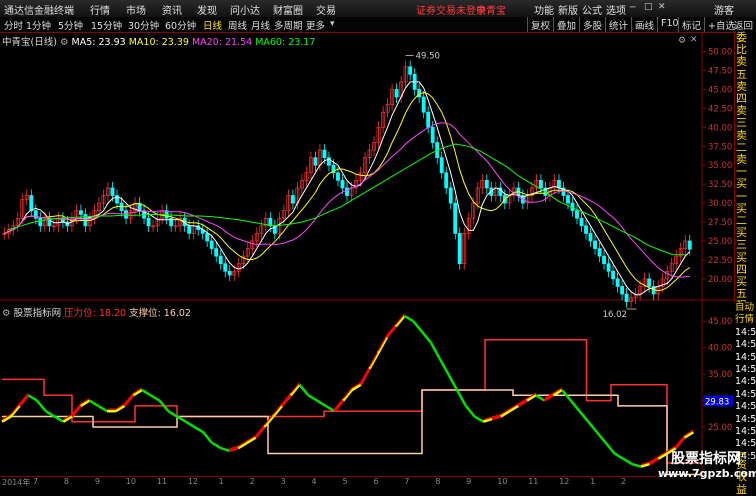 This screenshot has height=496, width=756. Describe the element at coordinates (741, 92) in the screenshot. I see `side-label: 卖四` at that location.